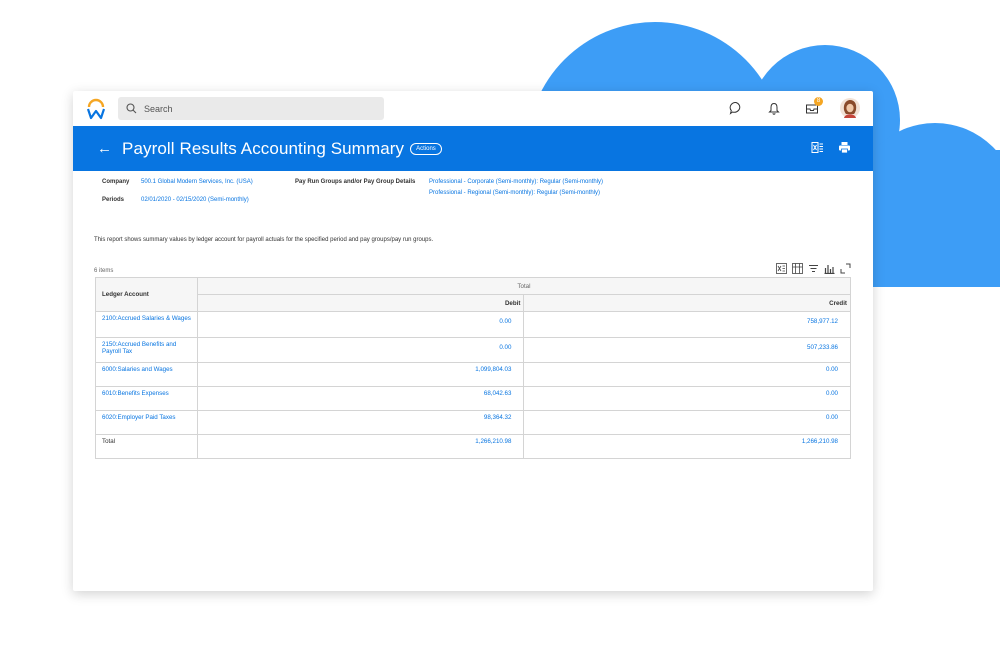  What do you see at coordinates (104, 148) in the screenshot?
I see `back-arrow-icon: ←` at bounding box center [104, 148].